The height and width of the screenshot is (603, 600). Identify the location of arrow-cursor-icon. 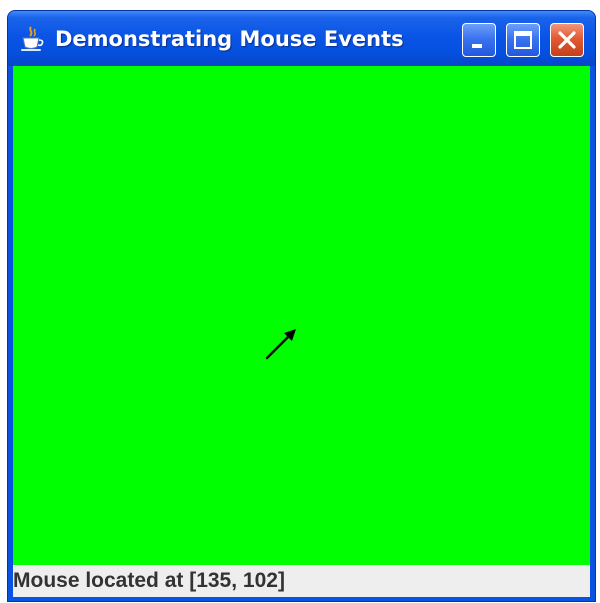
(280, 344).